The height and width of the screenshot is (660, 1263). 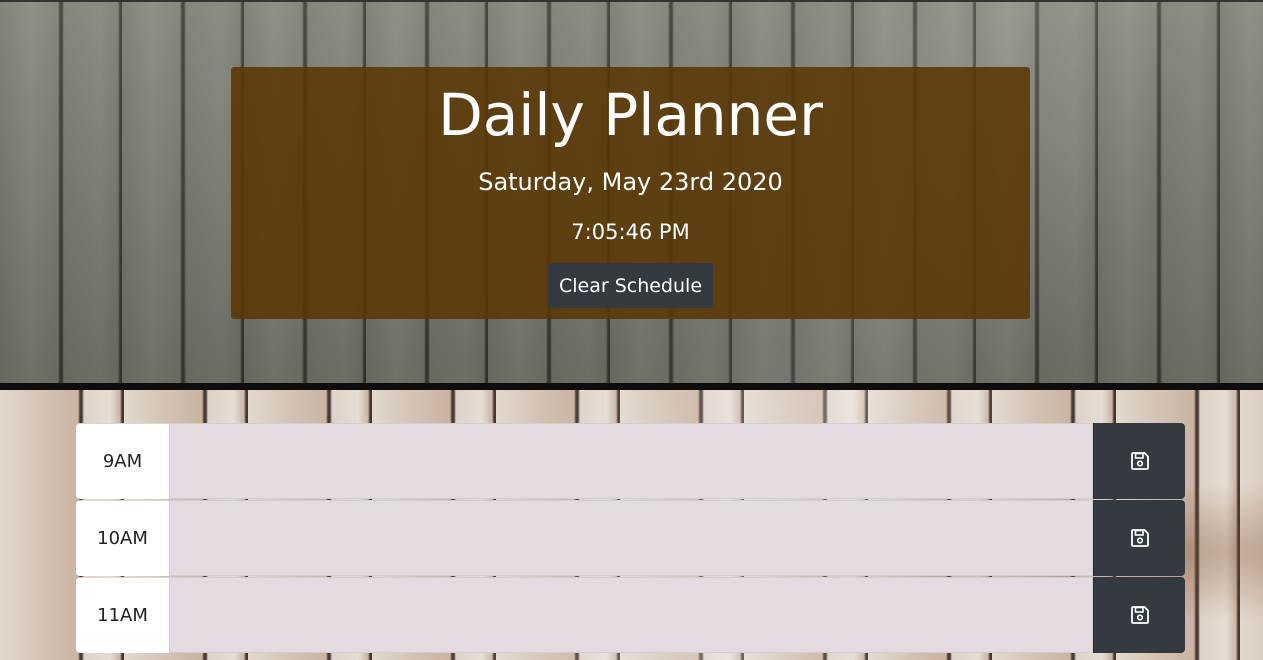 I want to click on hour-label: 9AM, so click(x=122, y=461).